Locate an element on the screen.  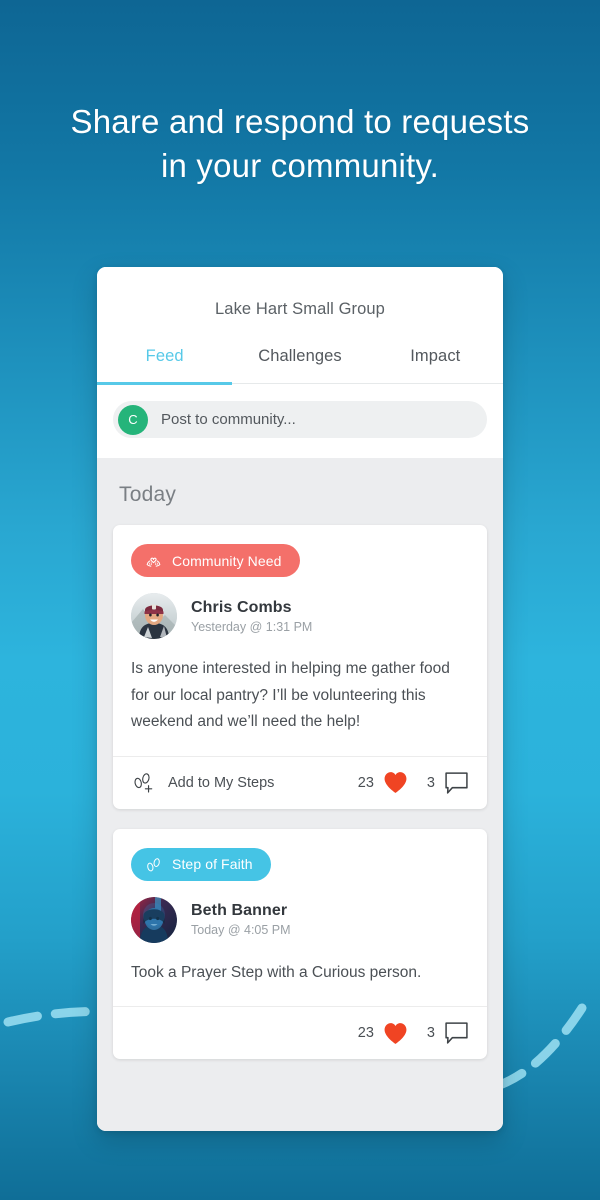
post-badge-community-need: Community Need is located at coordinates (215, 560).